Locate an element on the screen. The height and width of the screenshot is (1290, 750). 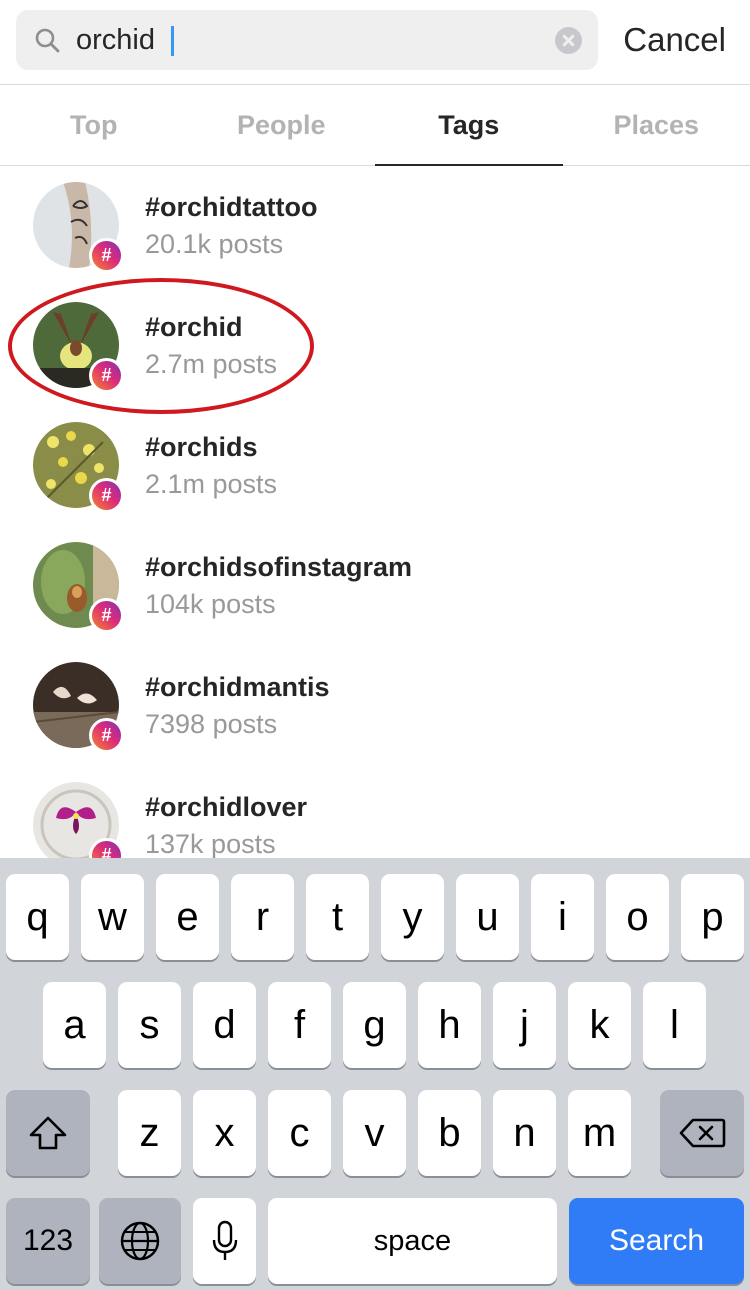
key-h: h is located at coordinates (449, 1025).